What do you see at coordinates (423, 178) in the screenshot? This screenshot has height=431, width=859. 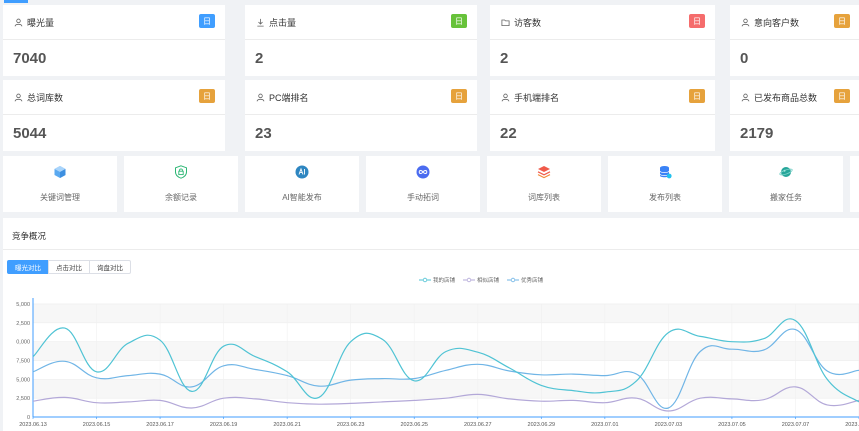 I see `infinity-circle-icon` at bounding box center [423, 178].